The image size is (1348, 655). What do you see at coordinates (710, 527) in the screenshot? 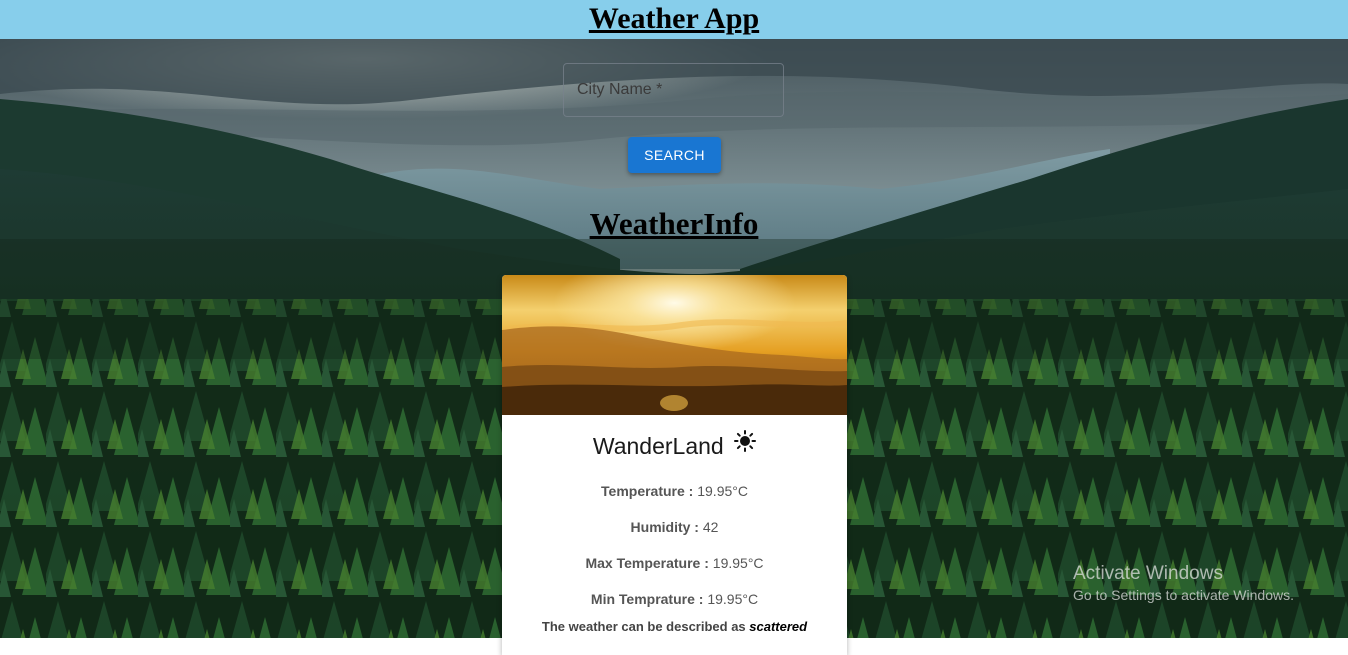
I see `humidity-value: 42` at bounding box center [710, 527].